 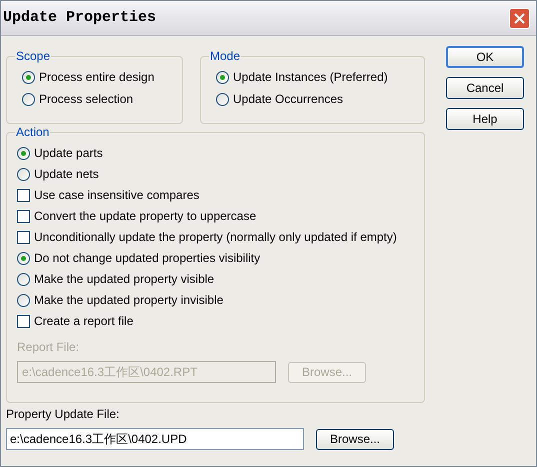 I want to click on option-label: Create a report file, so click(x=84, y=321).